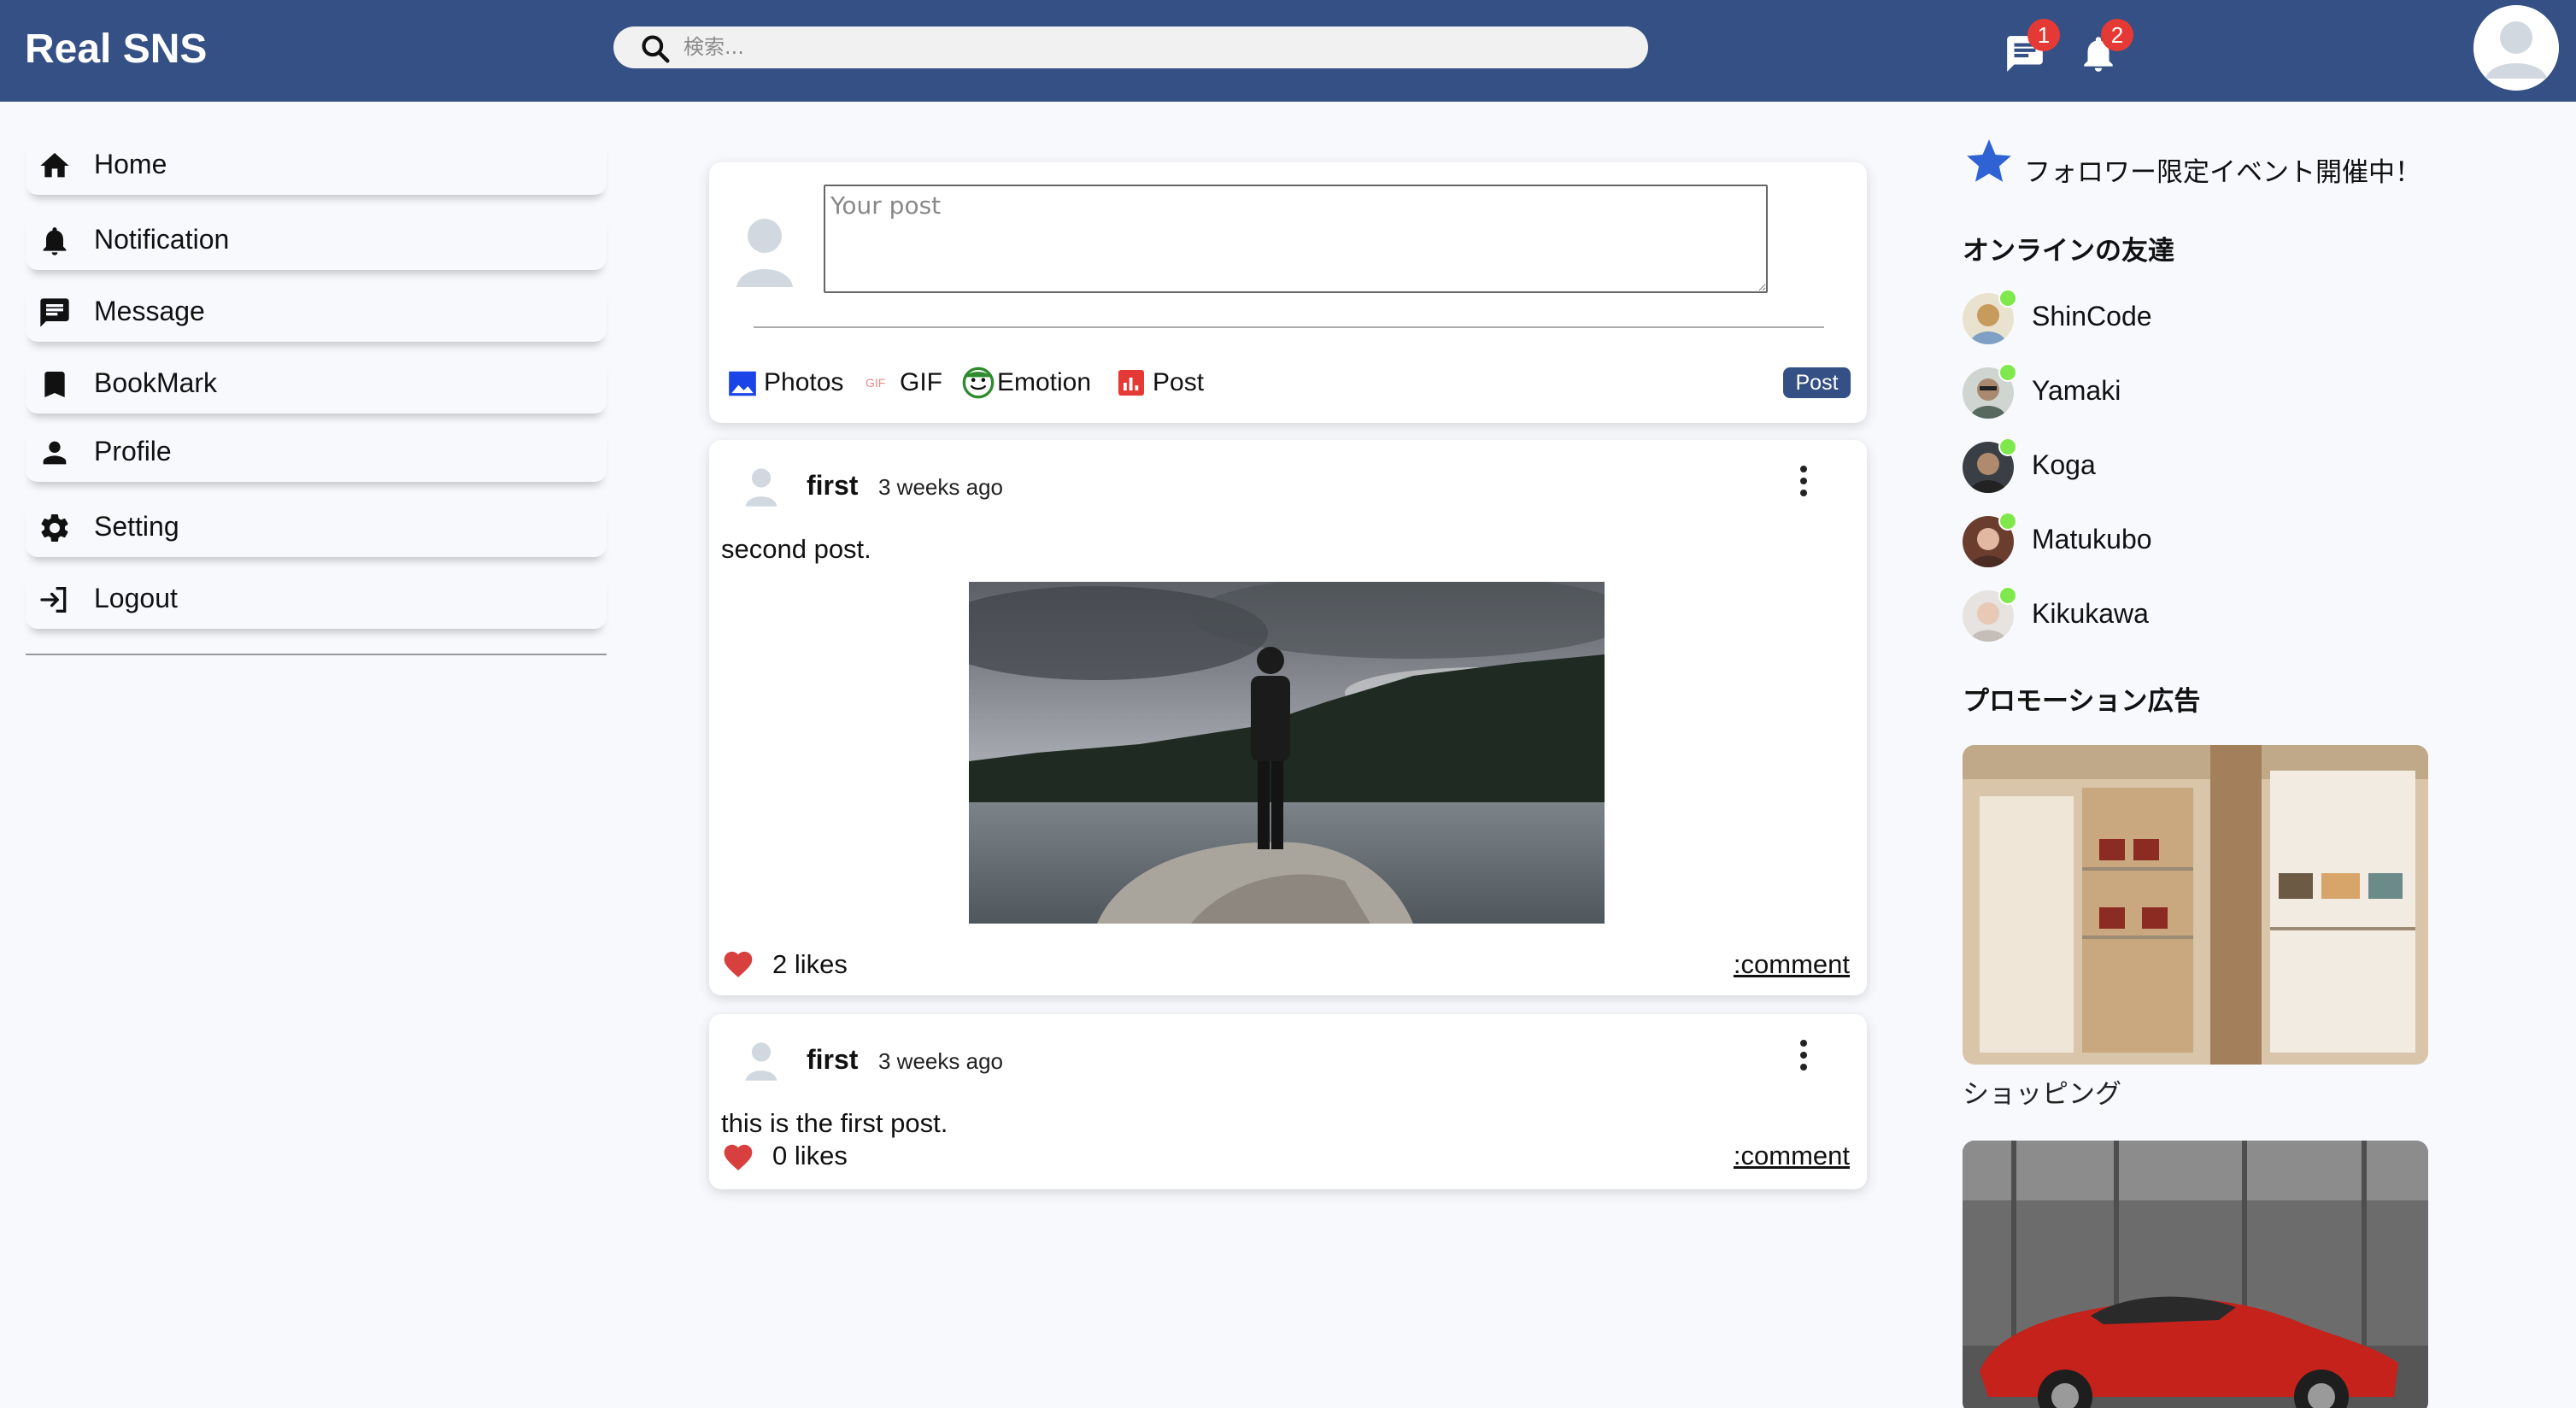  What do you see at coordinates (804, 382) in the screenshot?
I see `share-option-label: Photos` at bounding box center [804, 382].